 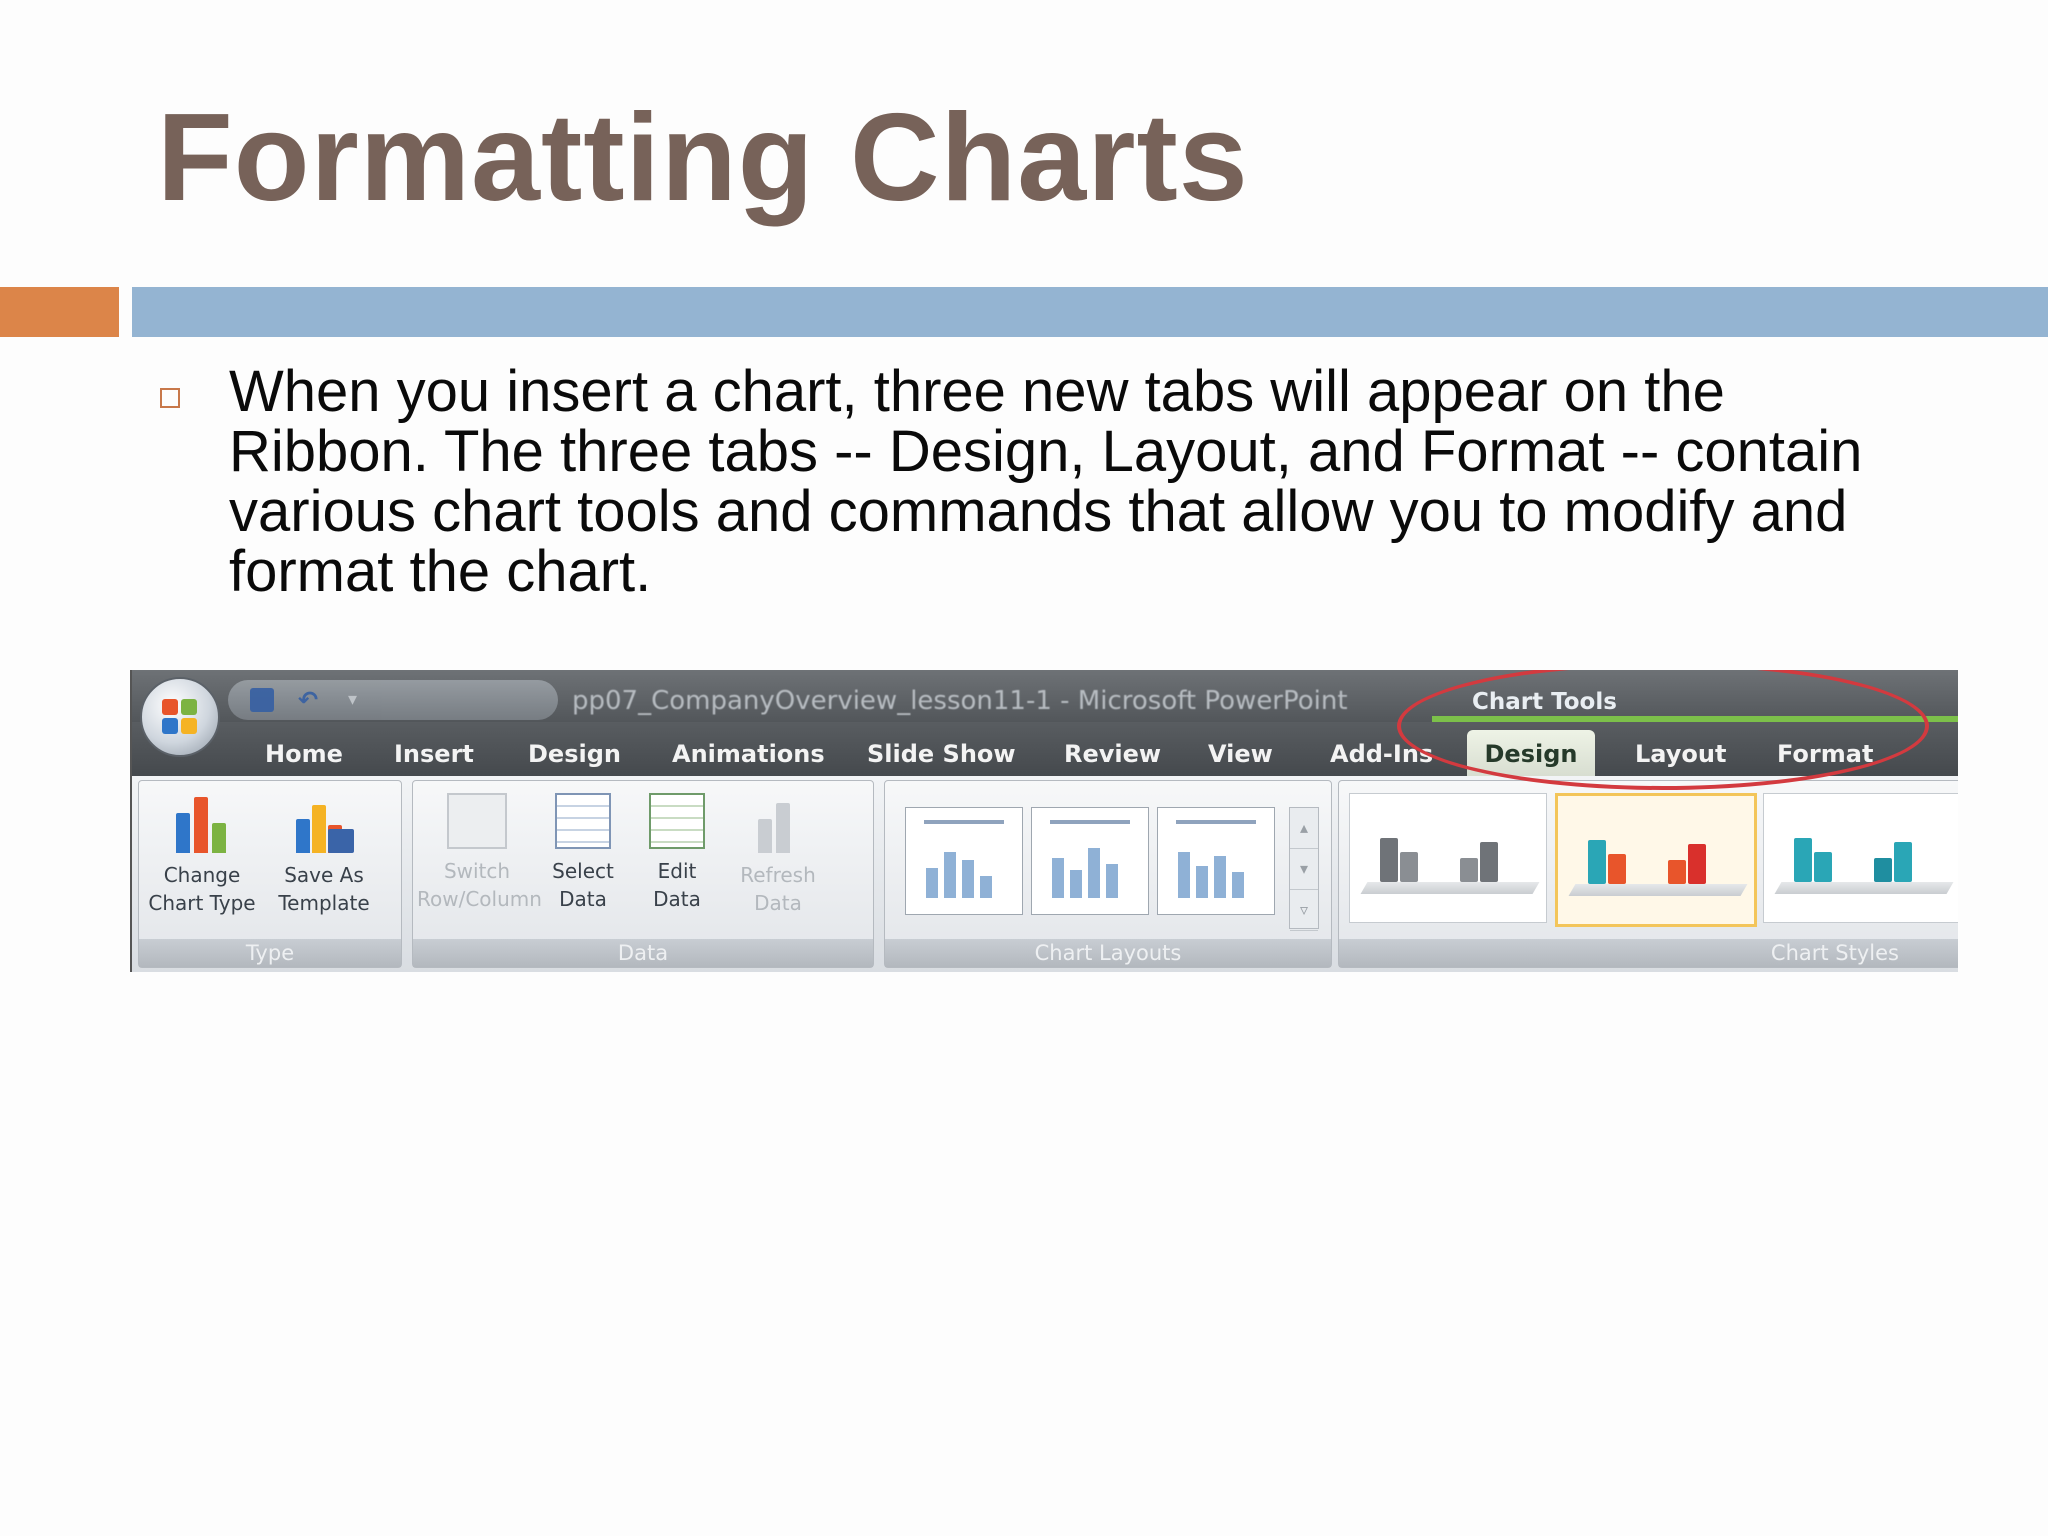 I want to click on tab-home: Home, so click(x=304, y=754).